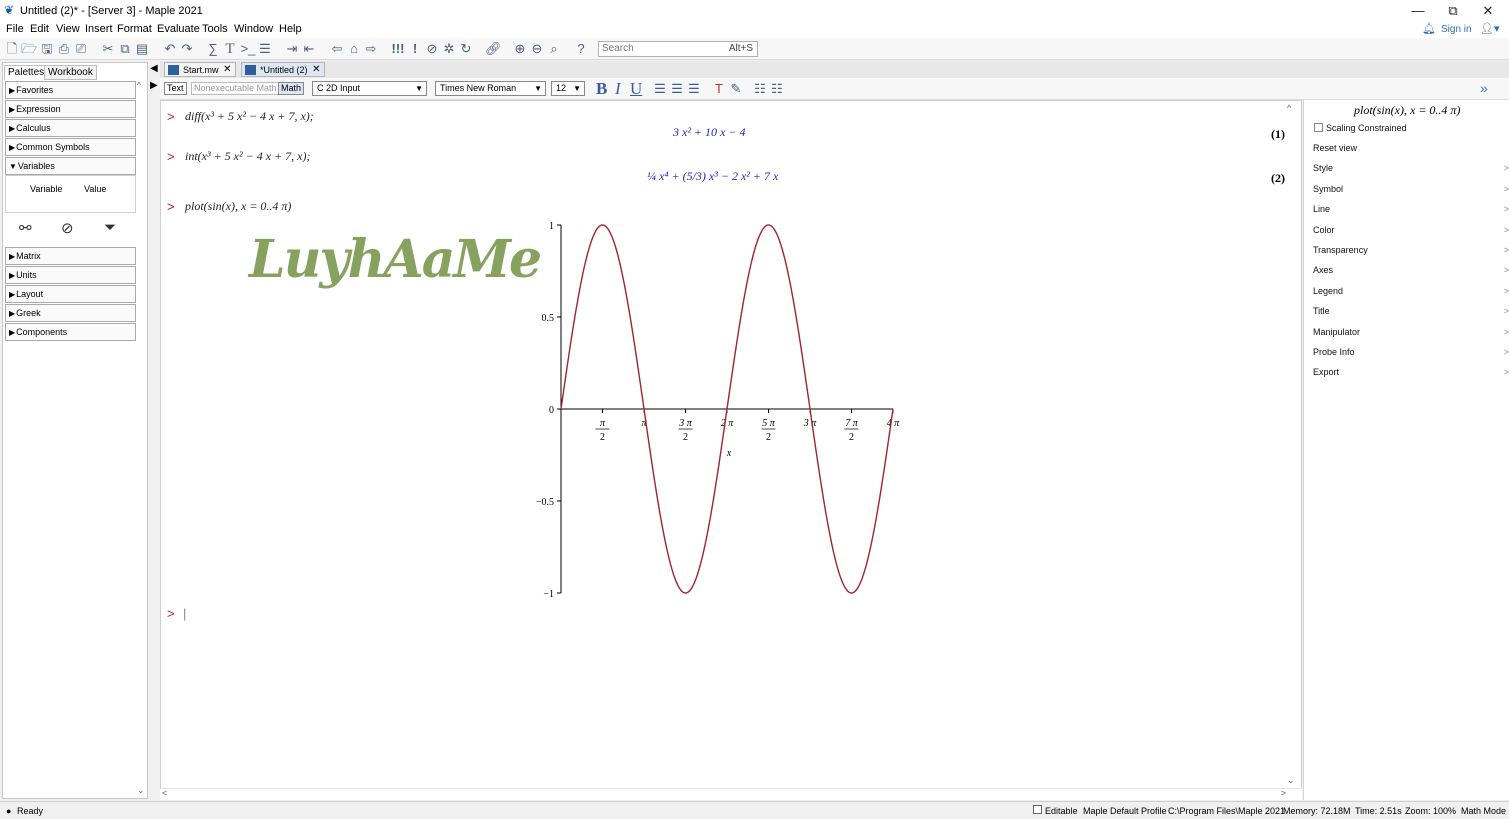 This screenshot has width=1509, height=819. What do you see at coordinates (67, 228) in the screenshot?
I see `hide-icon: ⊘` at bounding box center [67, 228].